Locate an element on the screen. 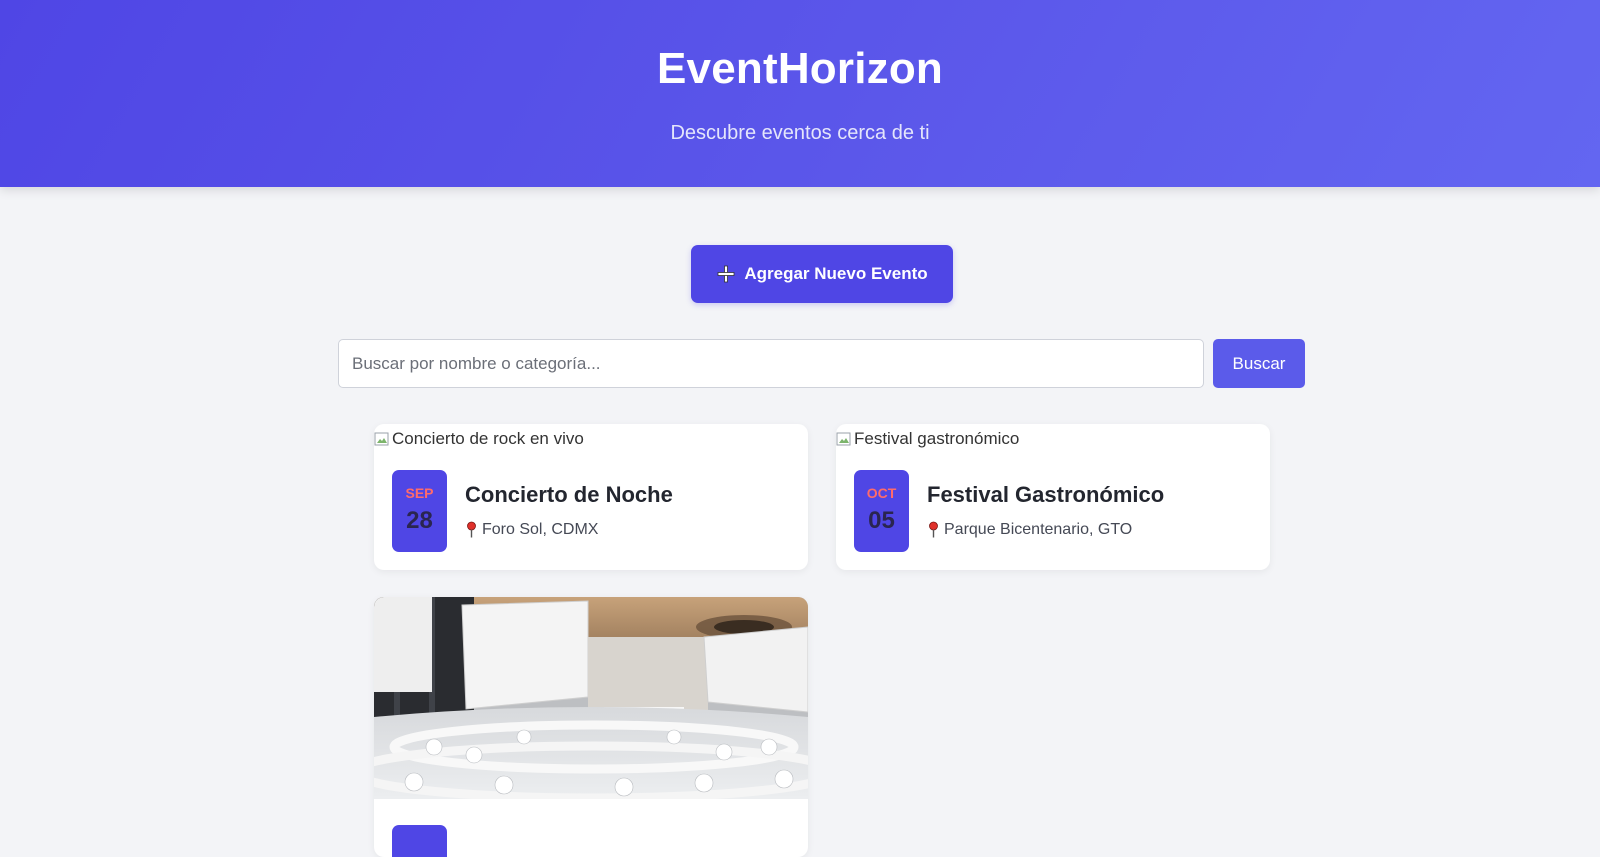  event-location: Foro Sol, CDMX is located at coordinates (531, 530).